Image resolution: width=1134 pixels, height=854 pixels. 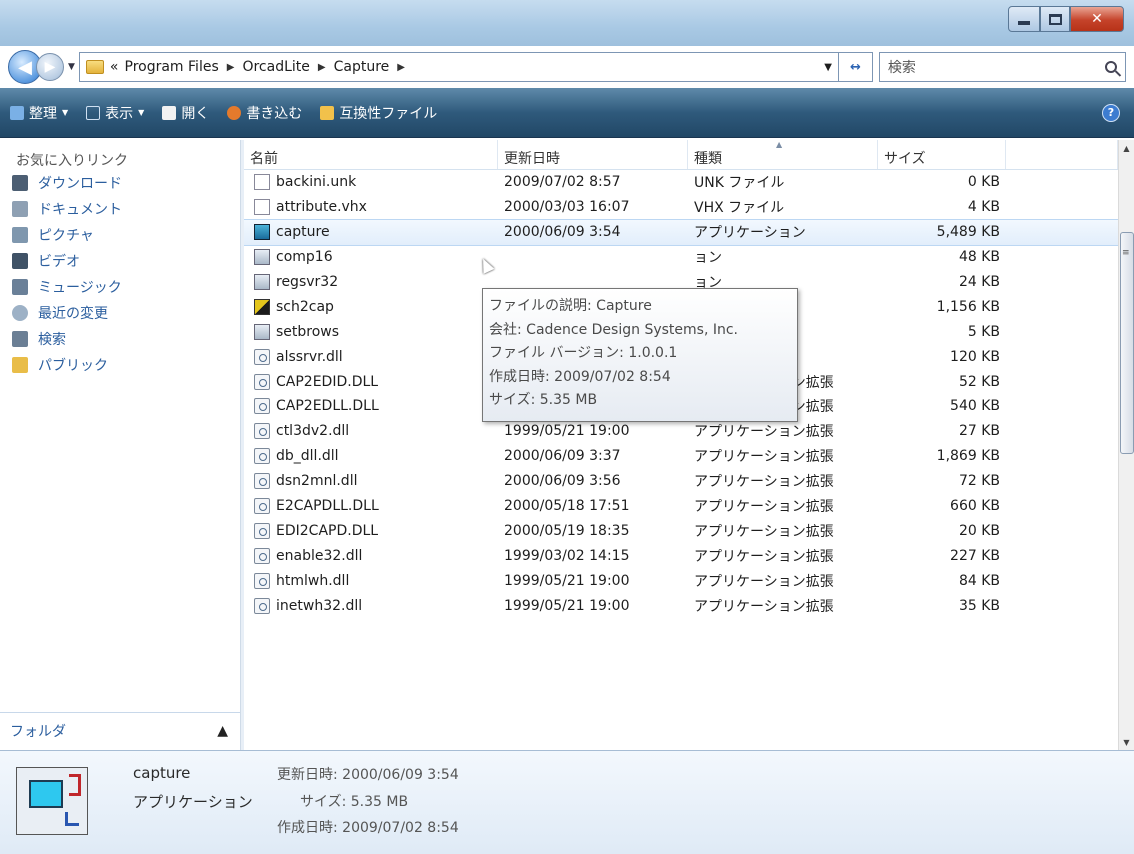 What do you see at coordinates (567, 113) in the screenshot?
I see `command-bar: 整理 ▼ 表示 ▼ 開く 書き込む 互換性ファイル ?` at bounding box center [567, 113].